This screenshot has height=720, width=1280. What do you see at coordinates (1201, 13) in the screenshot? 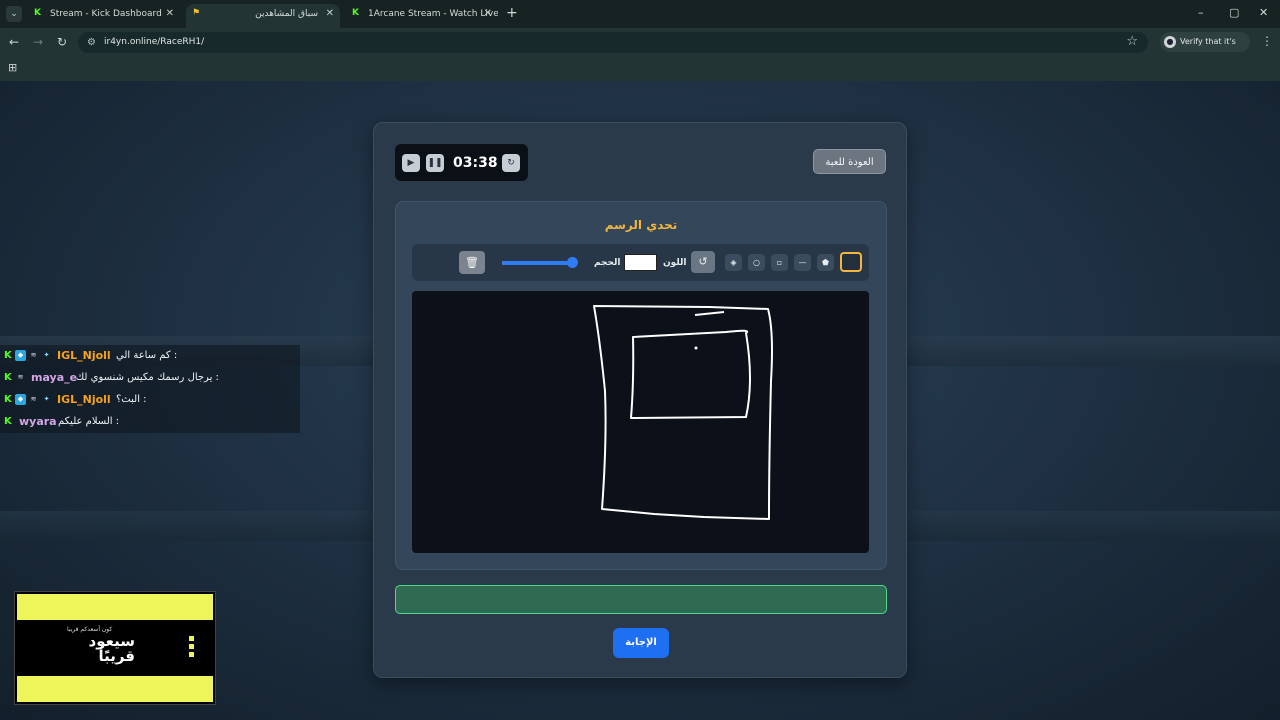
I see `minimize-button: –` at bounding box center [1201, 13].